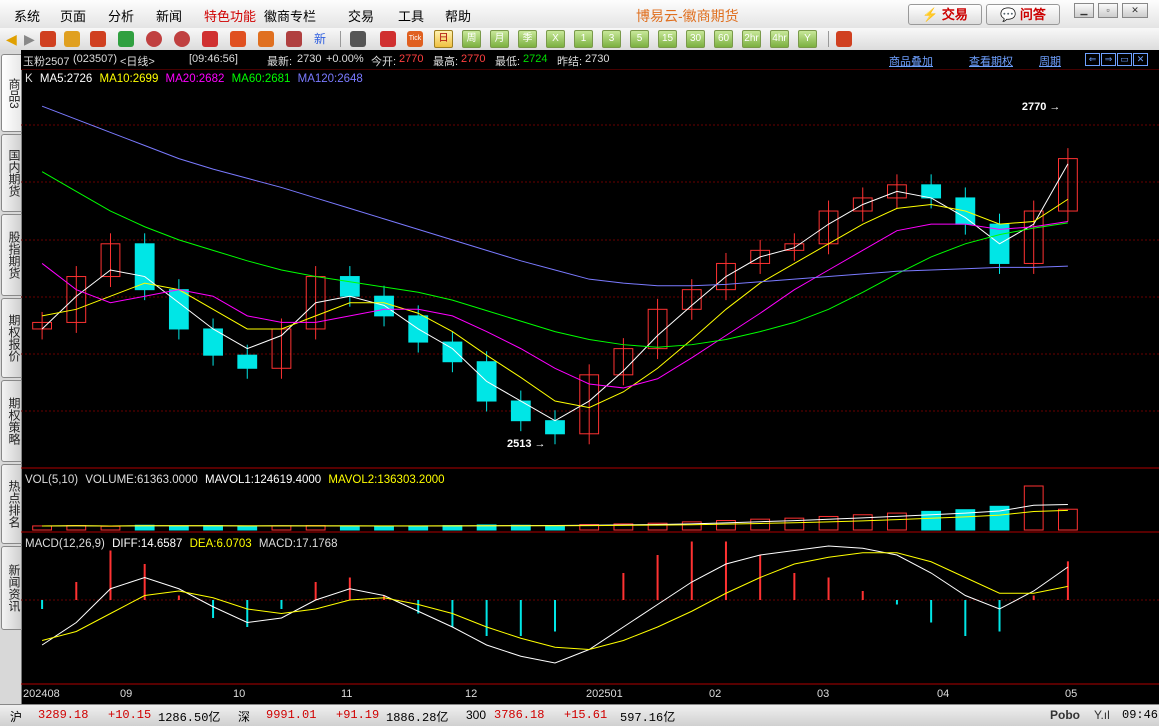 The width and height of the screenshot is (1159, 726). What do you see at coordinates (583, 39) in the screenshot?
I see `period-button-5: 1` at bounding box center [583, 39].